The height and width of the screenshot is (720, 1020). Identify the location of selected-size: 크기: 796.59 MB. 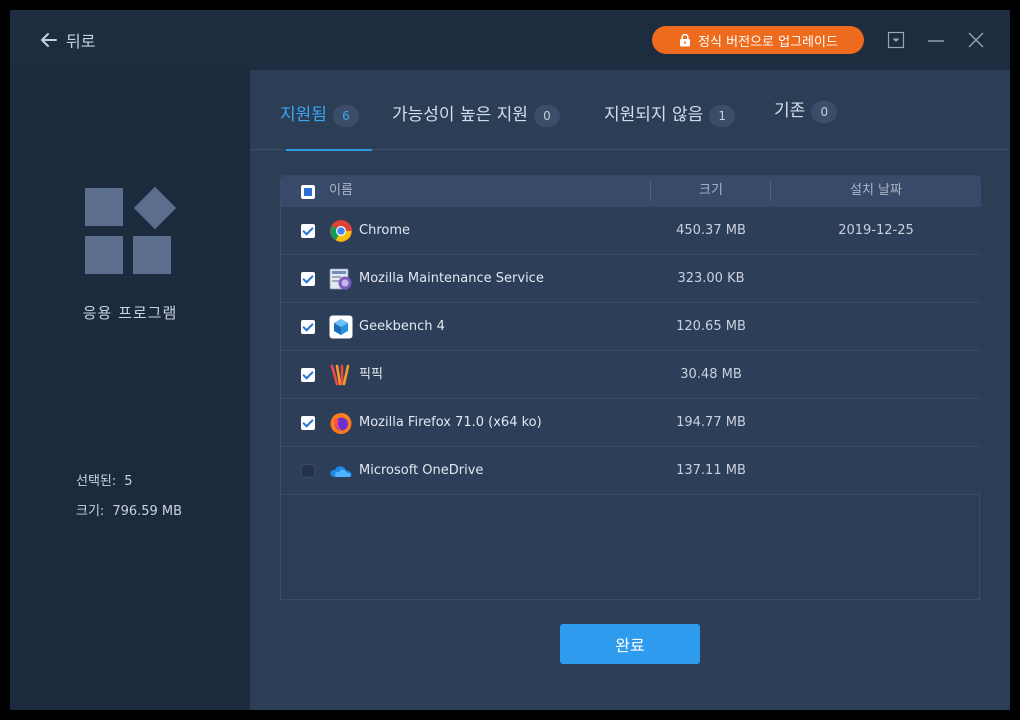
(129, 509).